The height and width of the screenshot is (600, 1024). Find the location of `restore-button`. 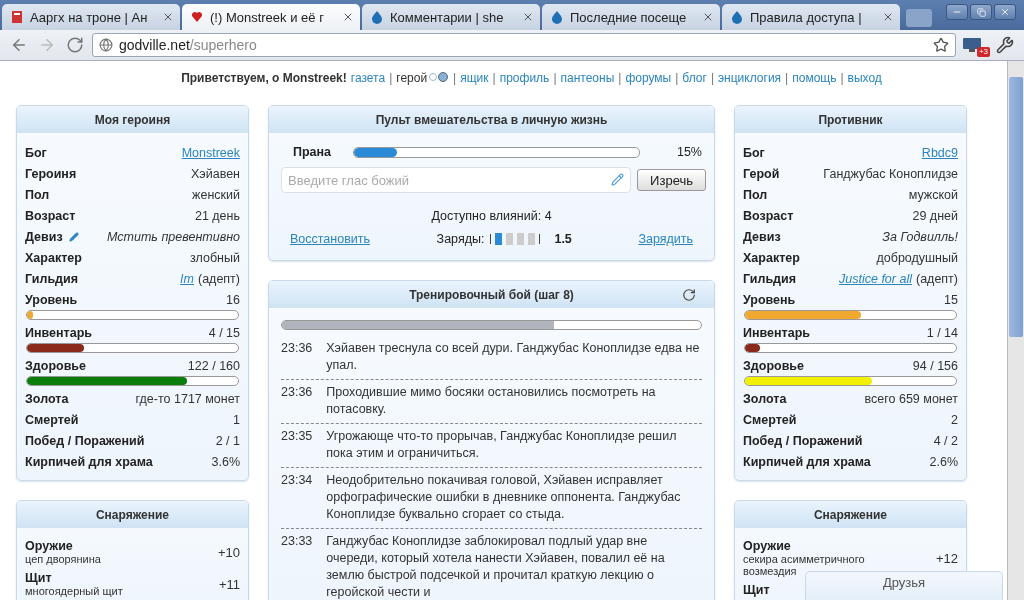

restore-button is located at coordinates (981, 12).